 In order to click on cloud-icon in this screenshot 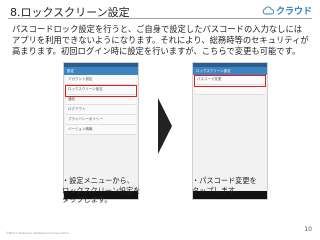, I will do `click(268, 10)`.